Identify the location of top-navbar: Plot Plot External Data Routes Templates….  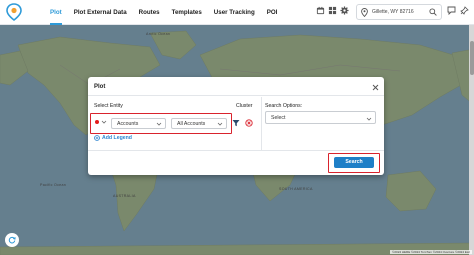
(237, 12).